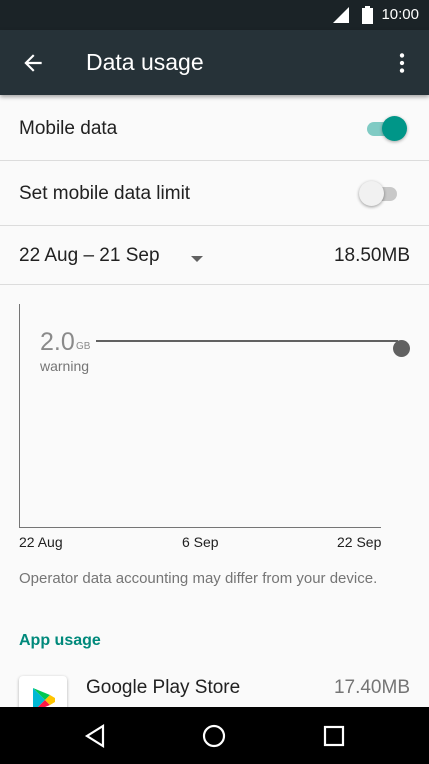 The width and height of the screenshot is (429, 764). I want to click on x-tick-mid: 6 Sep, so click(200, 542).